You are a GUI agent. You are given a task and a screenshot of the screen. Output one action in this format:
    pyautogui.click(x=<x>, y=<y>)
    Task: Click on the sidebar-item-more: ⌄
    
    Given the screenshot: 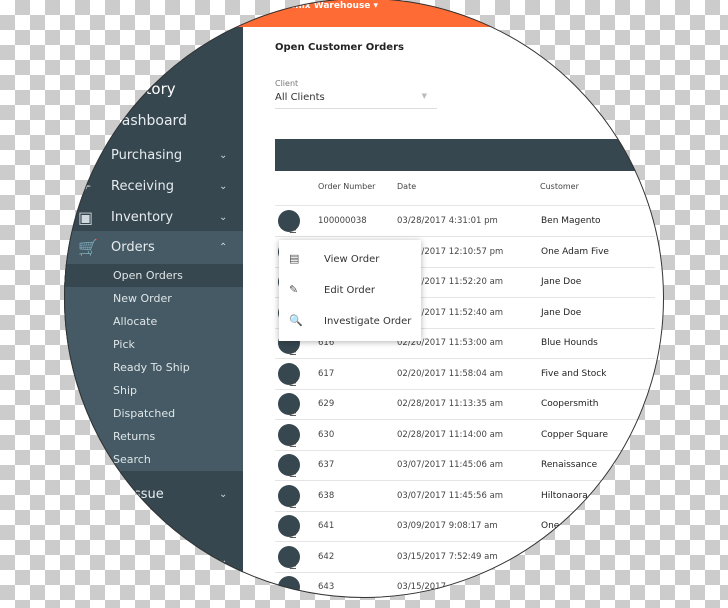 What is the action you would take?
    pyautogui.click(x=153, y=560)
    